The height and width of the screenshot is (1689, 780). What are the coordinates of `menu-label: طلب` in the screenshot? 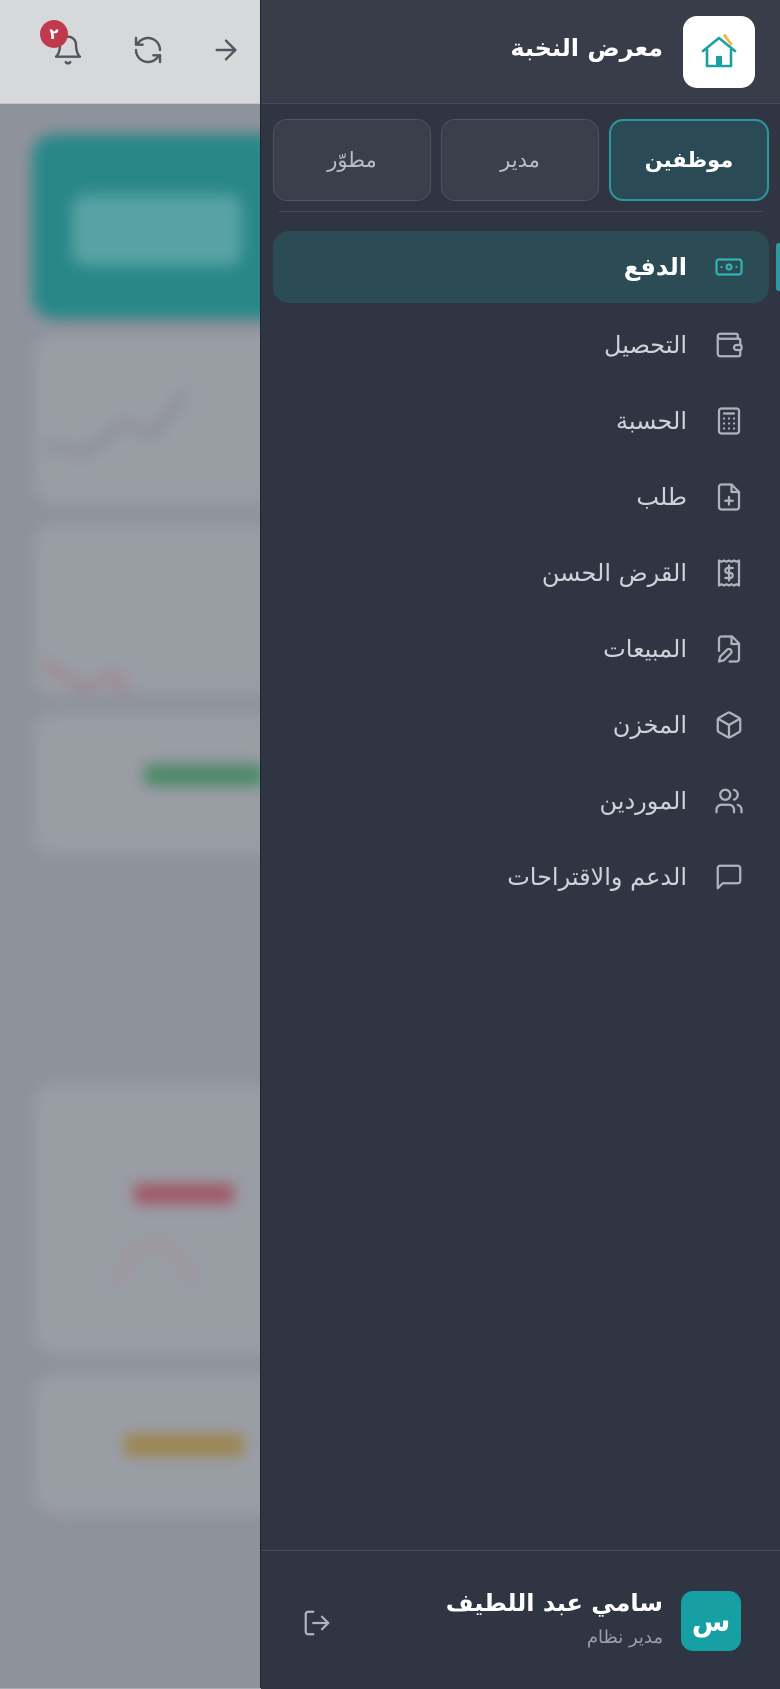 It's located at (661, 497).